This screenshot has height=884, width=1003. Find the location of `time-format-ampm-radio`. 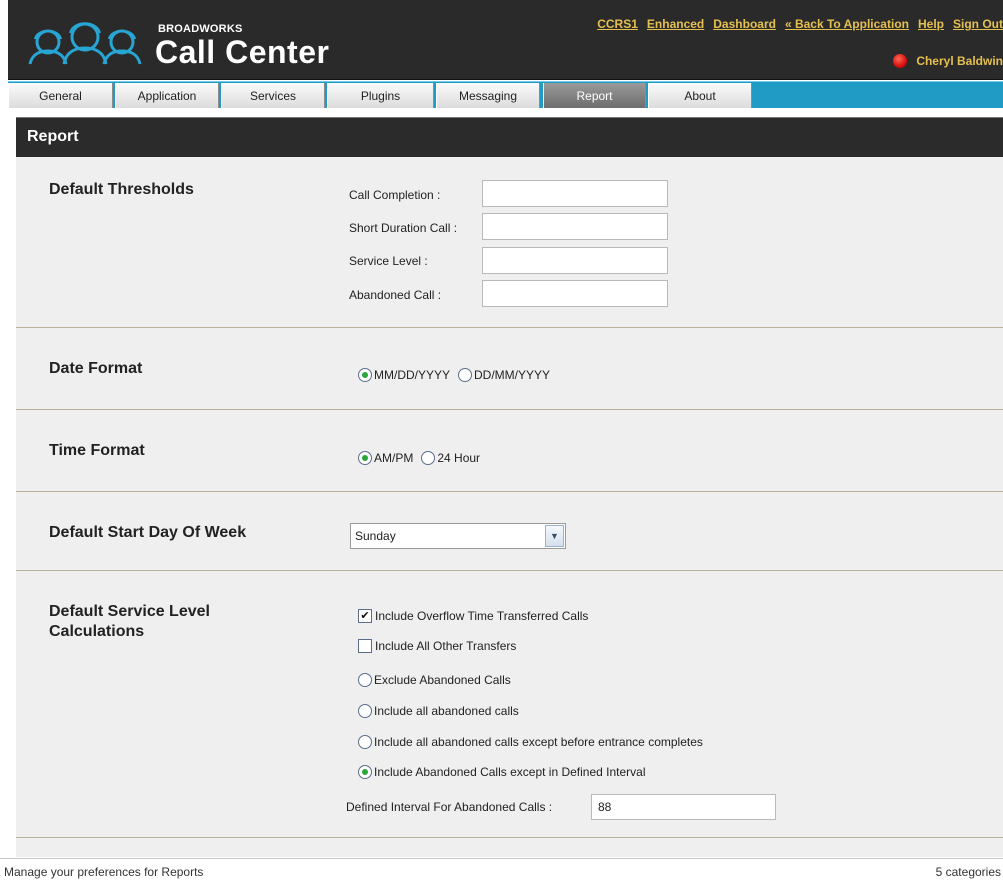

time-format-ampm-radio is located at coordinates (365, 458).